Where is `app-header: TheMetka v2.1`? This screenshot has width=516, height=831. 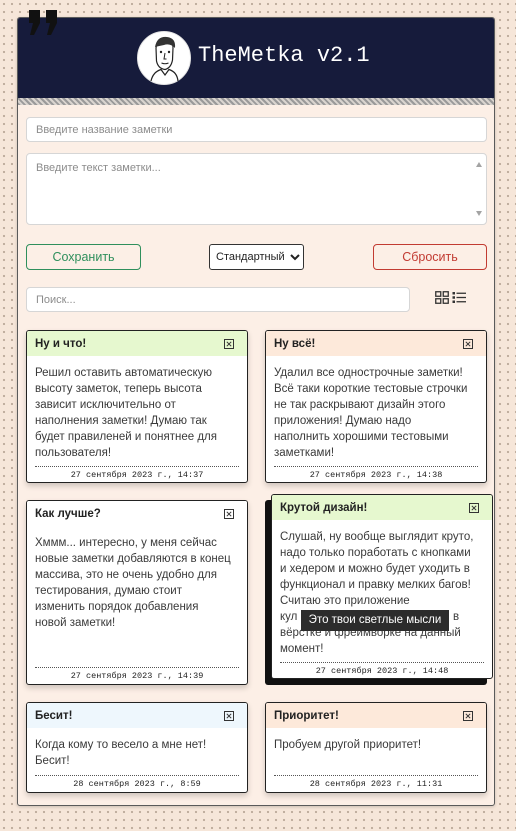
app-header: TheMetka v2.1 is located at coordinates (256, 58).